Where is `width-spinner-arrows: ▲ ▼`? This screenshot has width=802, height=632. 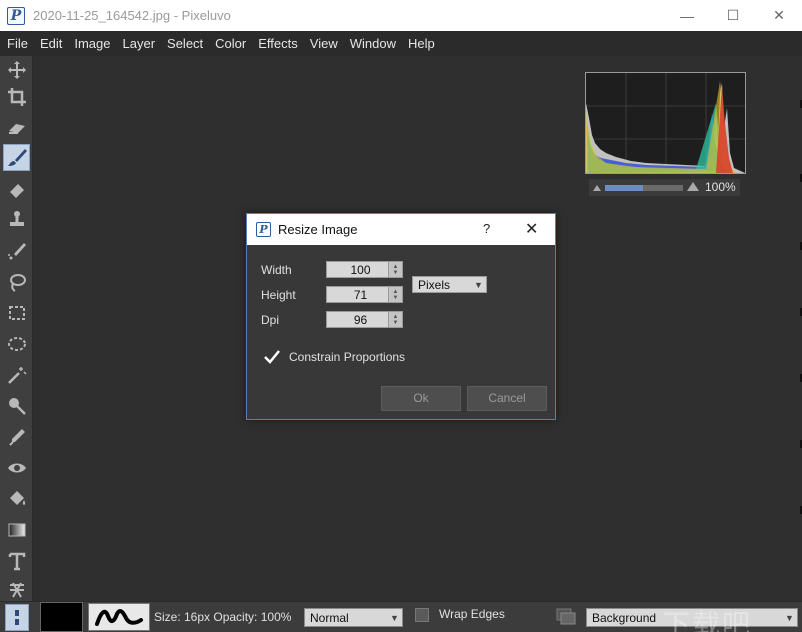
width-spinner-arrows: ▲ ▼ is located at coordinates (395, 269).